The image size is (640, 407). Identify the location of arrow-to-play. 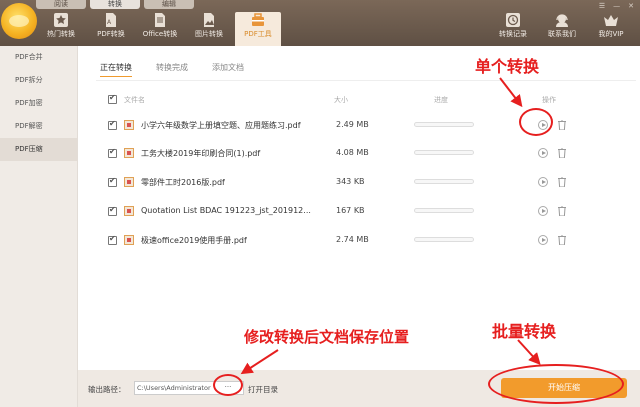
(511, 92).